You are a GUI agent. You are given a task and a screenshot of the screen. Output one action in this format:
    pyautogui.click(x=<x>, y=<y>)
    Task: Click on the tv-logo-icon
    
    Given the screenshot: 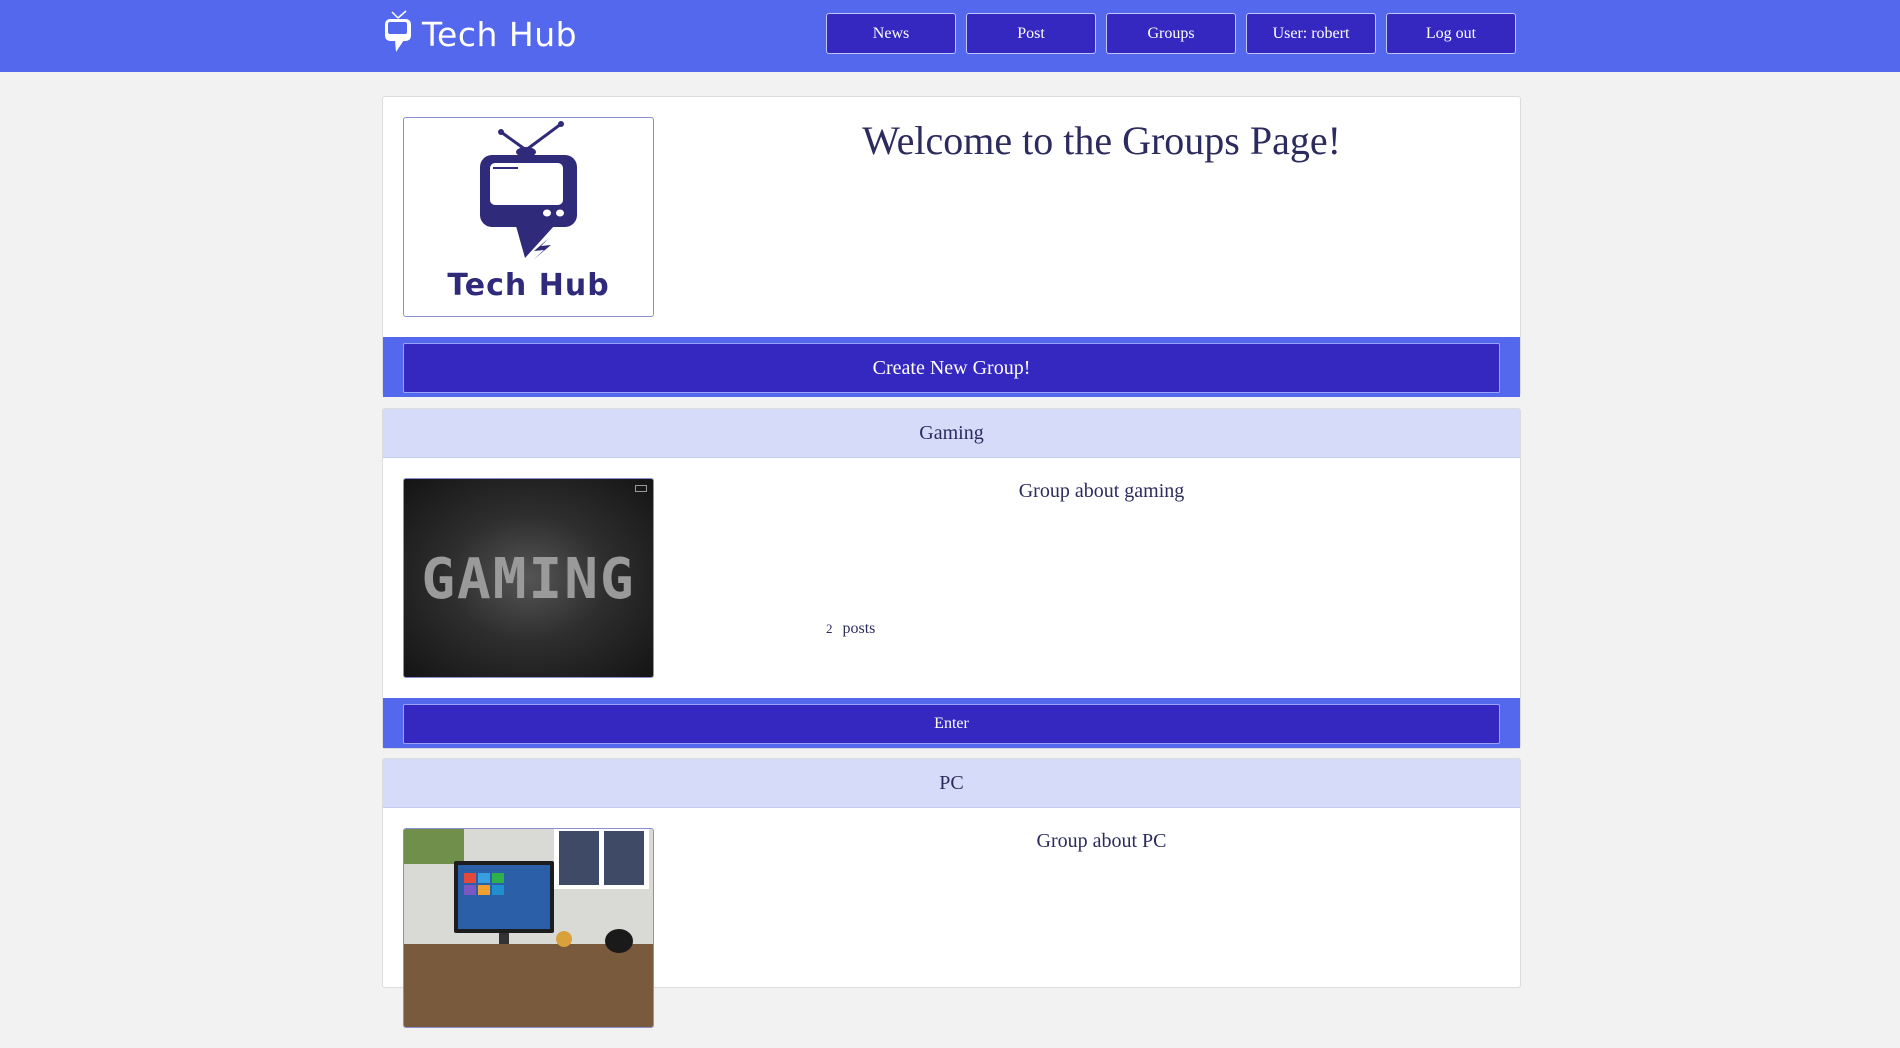 What is the action you would take?
    pyautogui.click(x=398, y=31)
    